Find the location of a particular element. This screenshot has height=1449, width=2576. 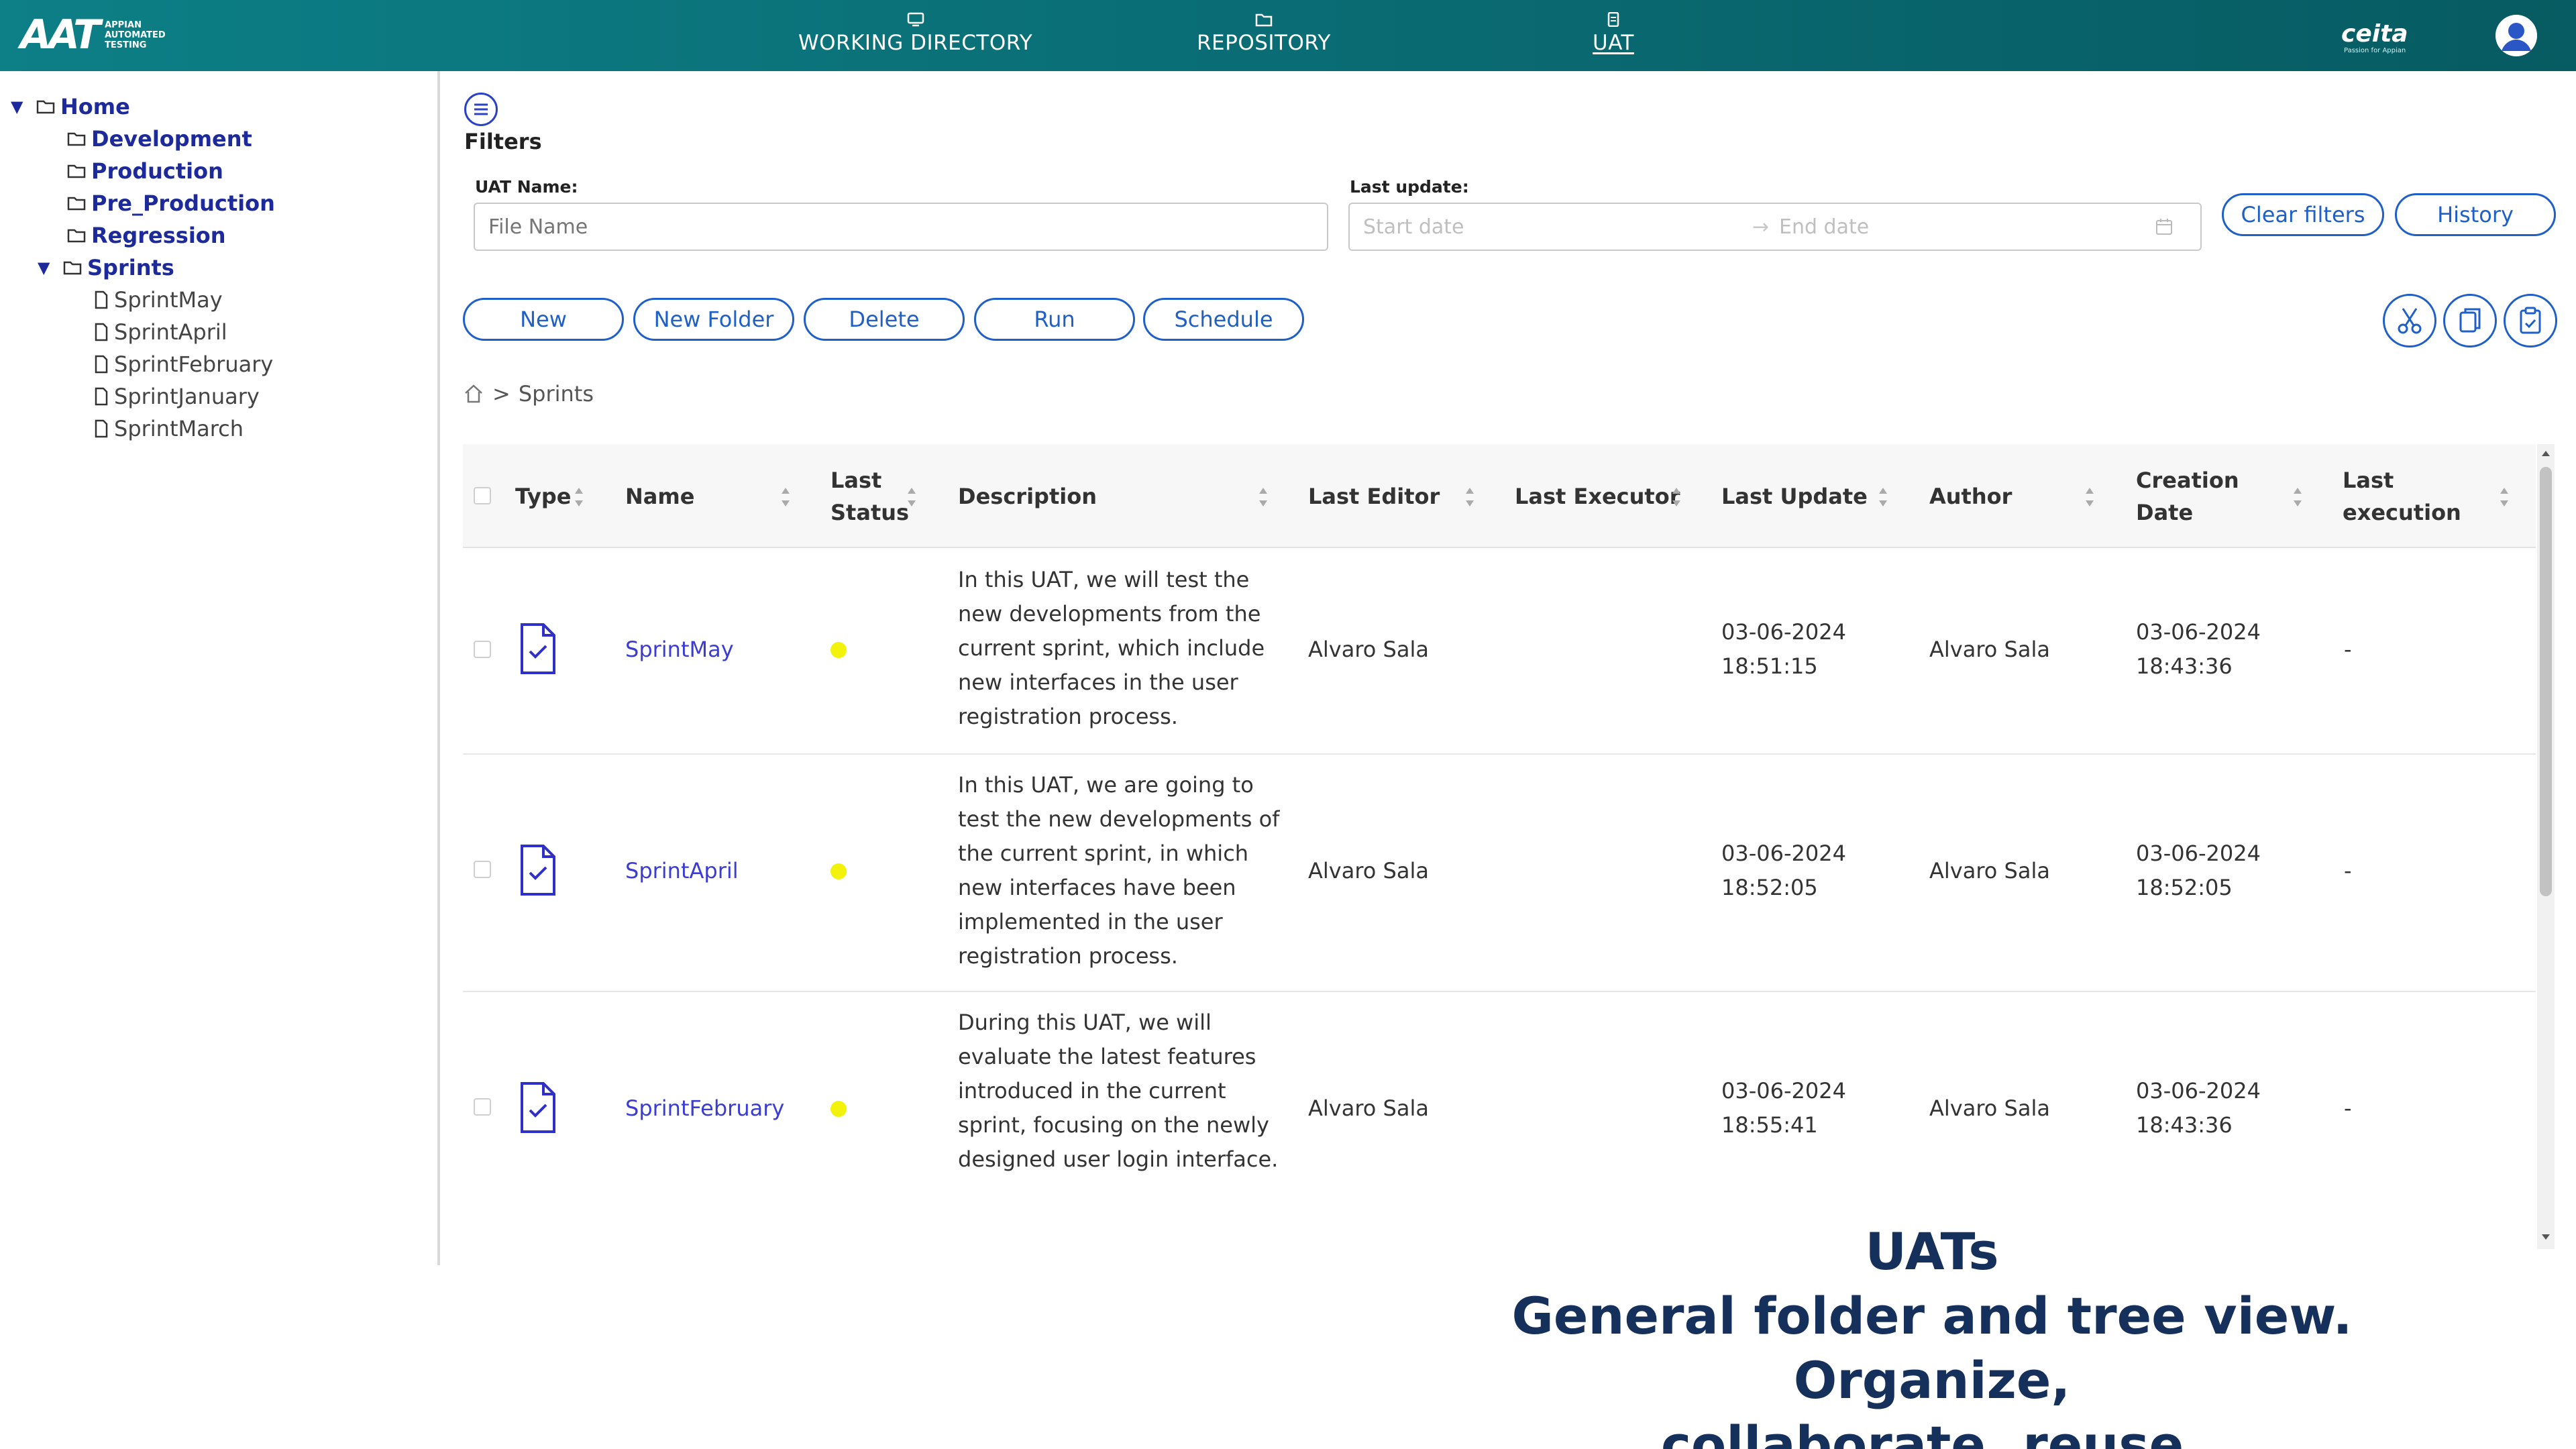

copy-button is located at coordinates (2470, 320).